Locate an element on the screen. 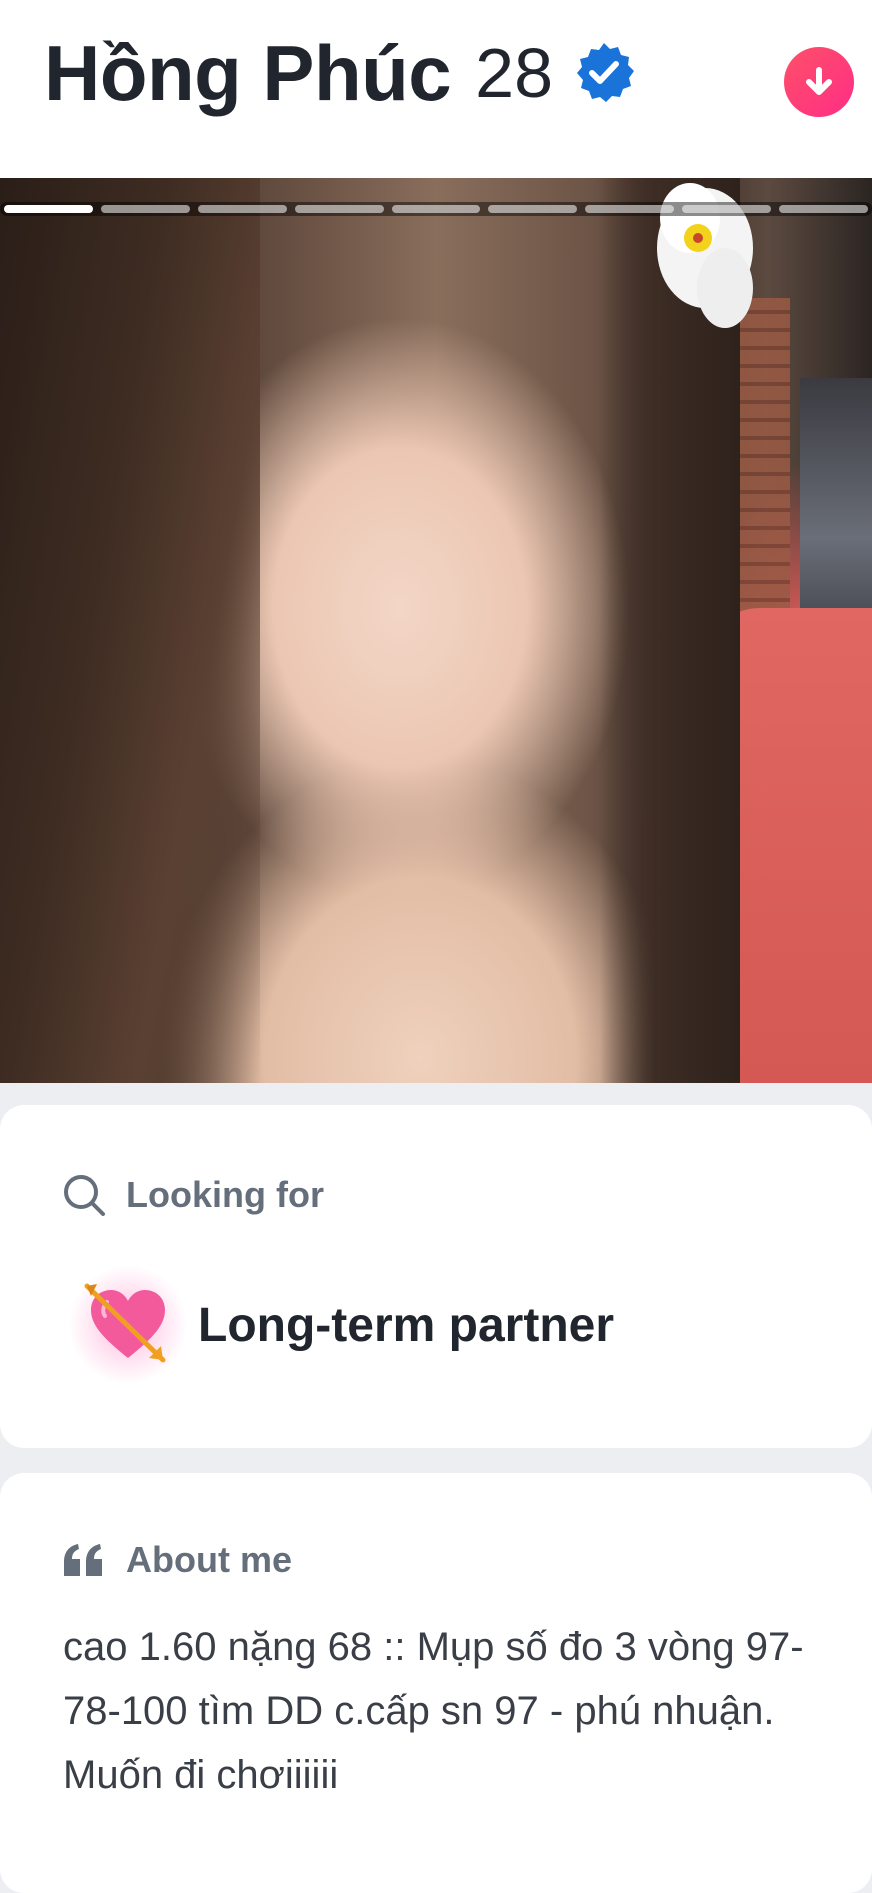 This screenshot has height=1893, width=872. profile-age: 28 is located at coordinates (514, 73).